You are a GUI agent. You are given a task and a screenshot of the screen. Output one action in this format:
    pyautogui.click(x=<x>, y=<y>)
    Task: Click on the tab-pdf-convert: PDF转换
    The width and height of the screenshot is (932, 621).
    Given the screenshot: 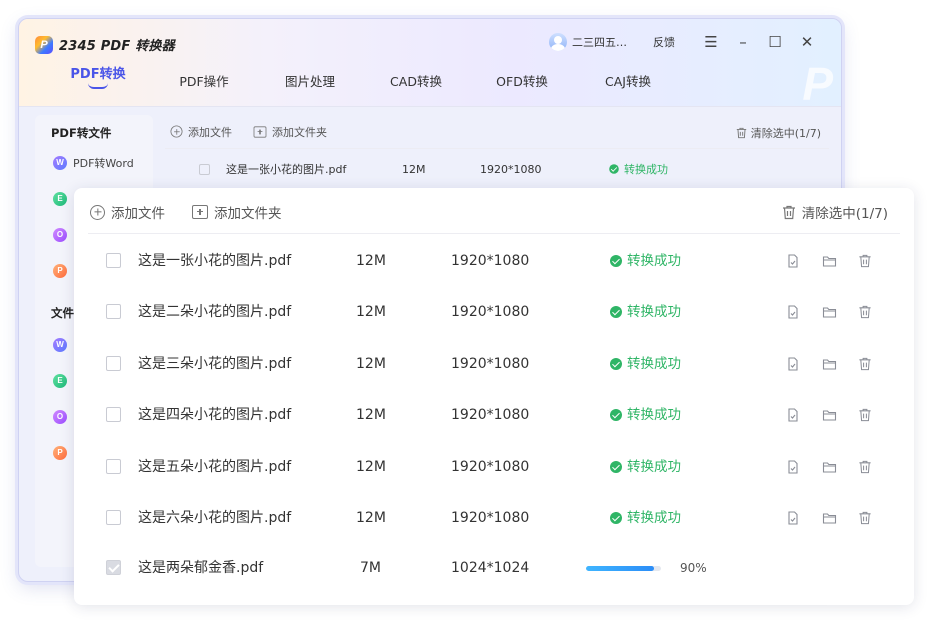 What is the action you would take?
    pyautogui.click(x=98, y=75)
    